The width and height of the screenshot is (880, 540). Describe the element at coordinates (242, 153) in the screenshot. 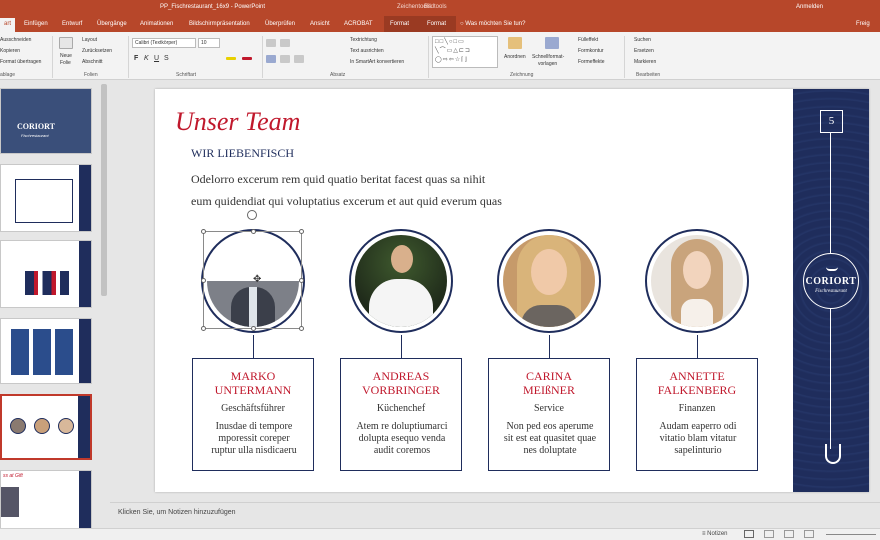

I see `slide-subtitle: WIR LIEBENFISCH` at that location.